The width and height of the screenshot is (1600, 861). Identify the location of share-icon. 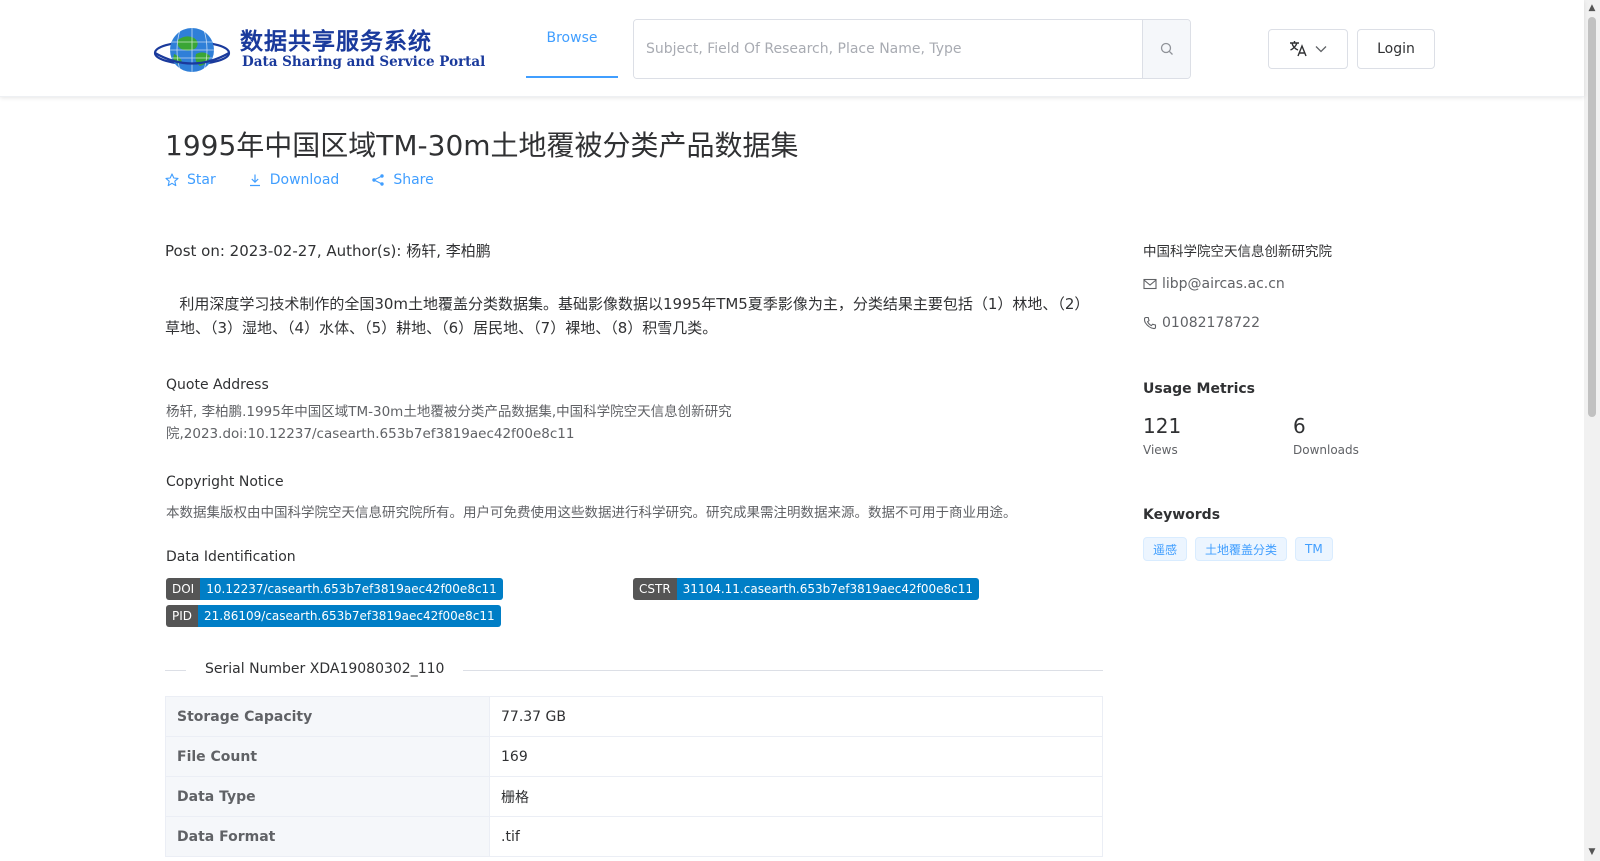
(378, 180).